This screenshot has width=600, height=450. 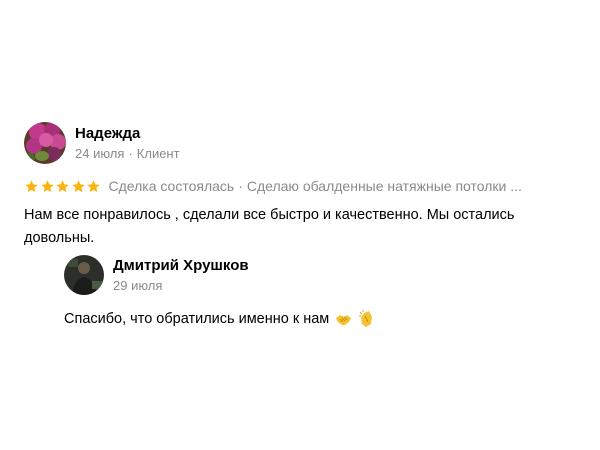 I want to click on review-author-sub: 24 июля · Клиент, so click(x=127, y=154).